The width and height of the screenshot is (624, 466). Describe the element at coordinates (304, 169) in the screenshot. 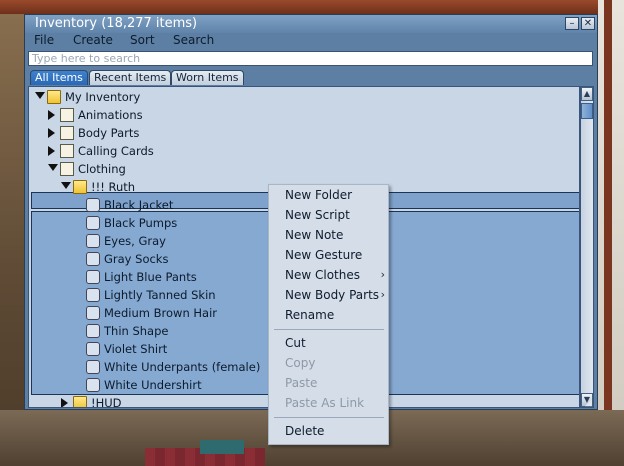

I see `tree-folder-row: Clothing` at that location.